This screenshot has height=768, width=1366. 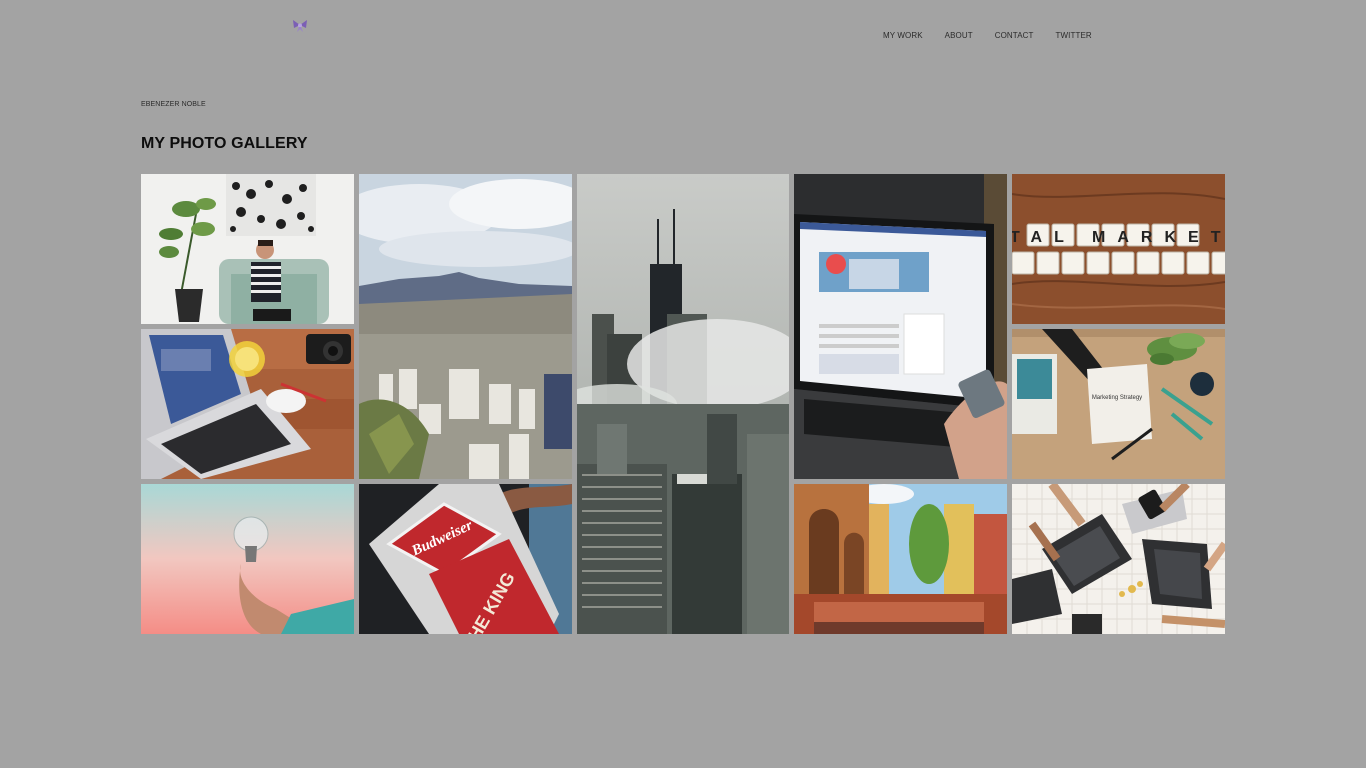 I want to click on photo-foggy-skyscrapers, so click(x=683, y=404).